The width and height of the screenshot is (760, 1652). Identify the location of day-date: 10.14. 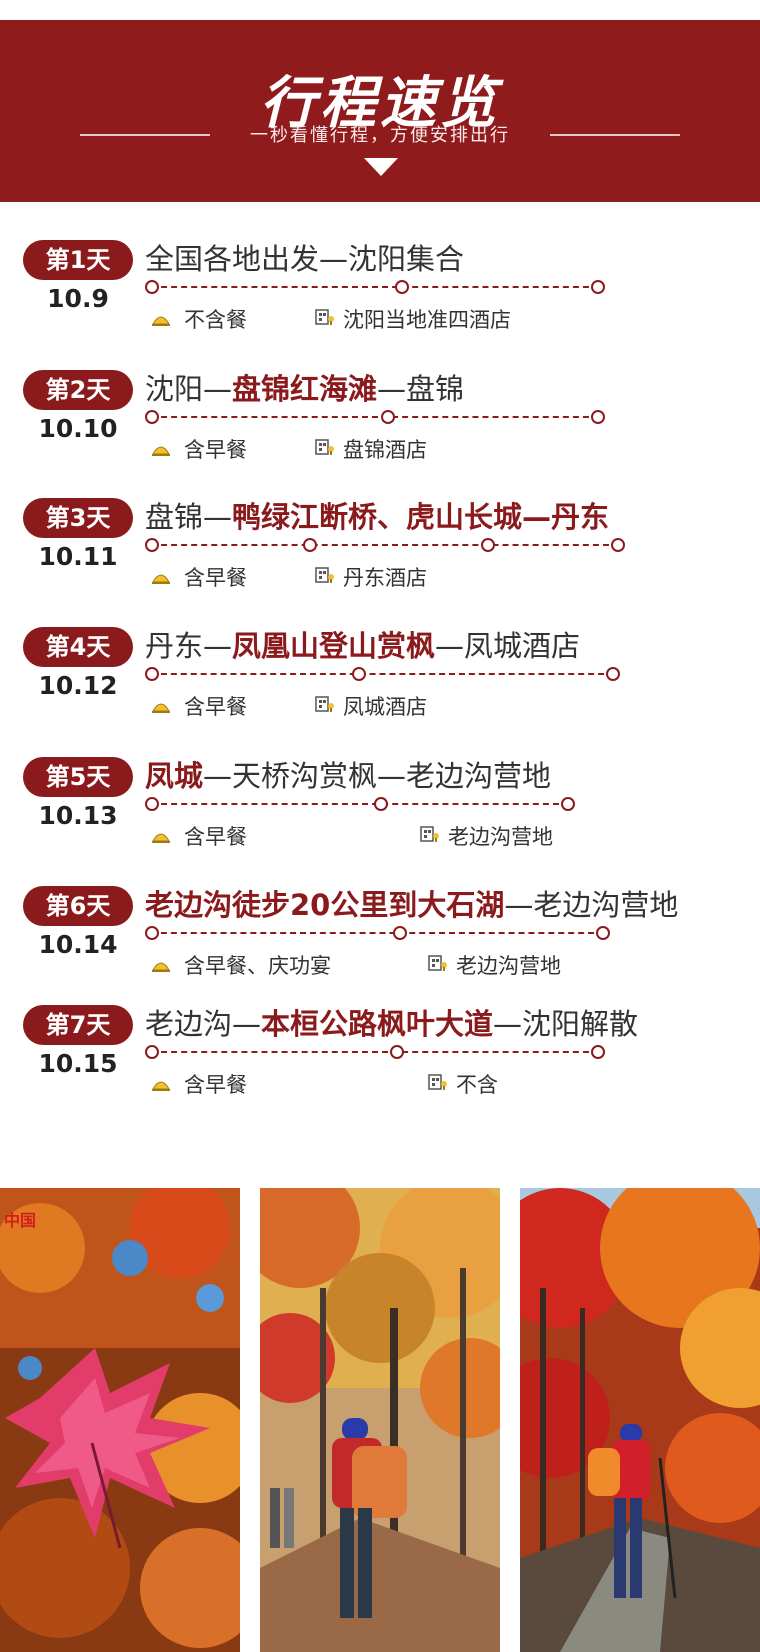
(78, 944).